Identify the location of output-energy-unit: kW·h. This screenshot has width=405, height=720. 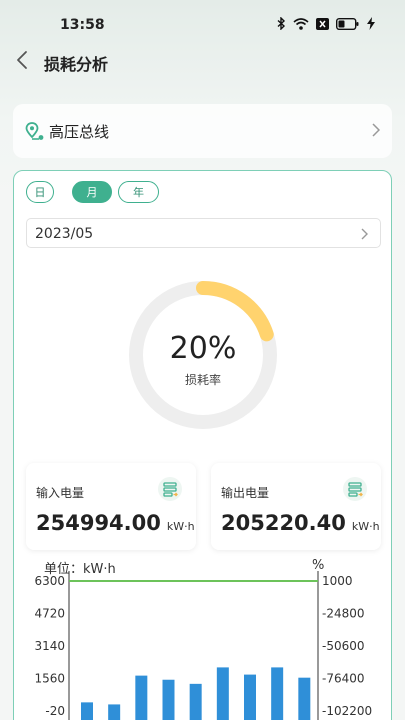
(365, 526).